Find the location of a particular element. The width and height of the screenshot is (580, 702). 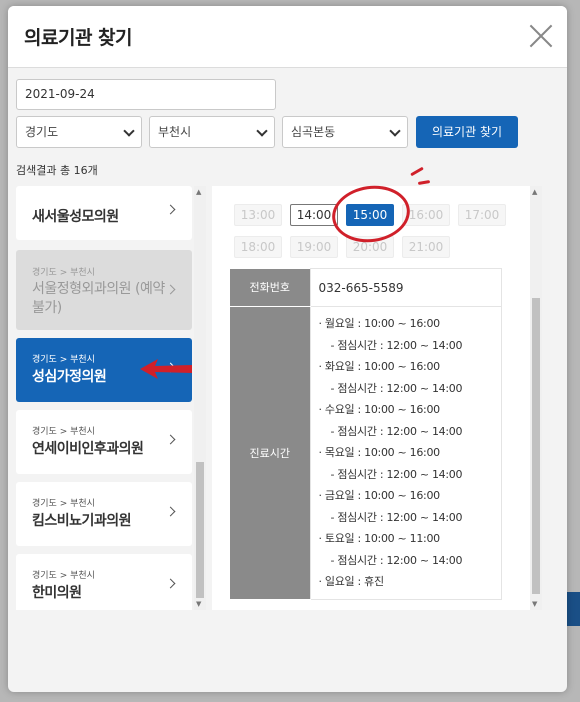

list-scrollbar: ▲ ▼ is located at coordinates (200, 398).